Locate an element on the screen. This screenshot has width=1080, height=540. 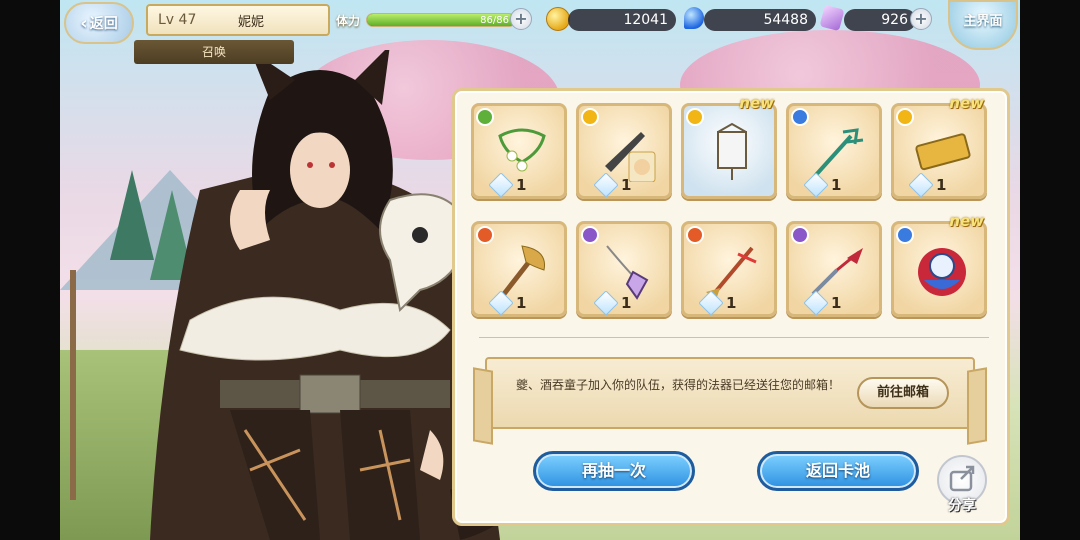
add-crystal-button: + is located at coordinates (921, 19).